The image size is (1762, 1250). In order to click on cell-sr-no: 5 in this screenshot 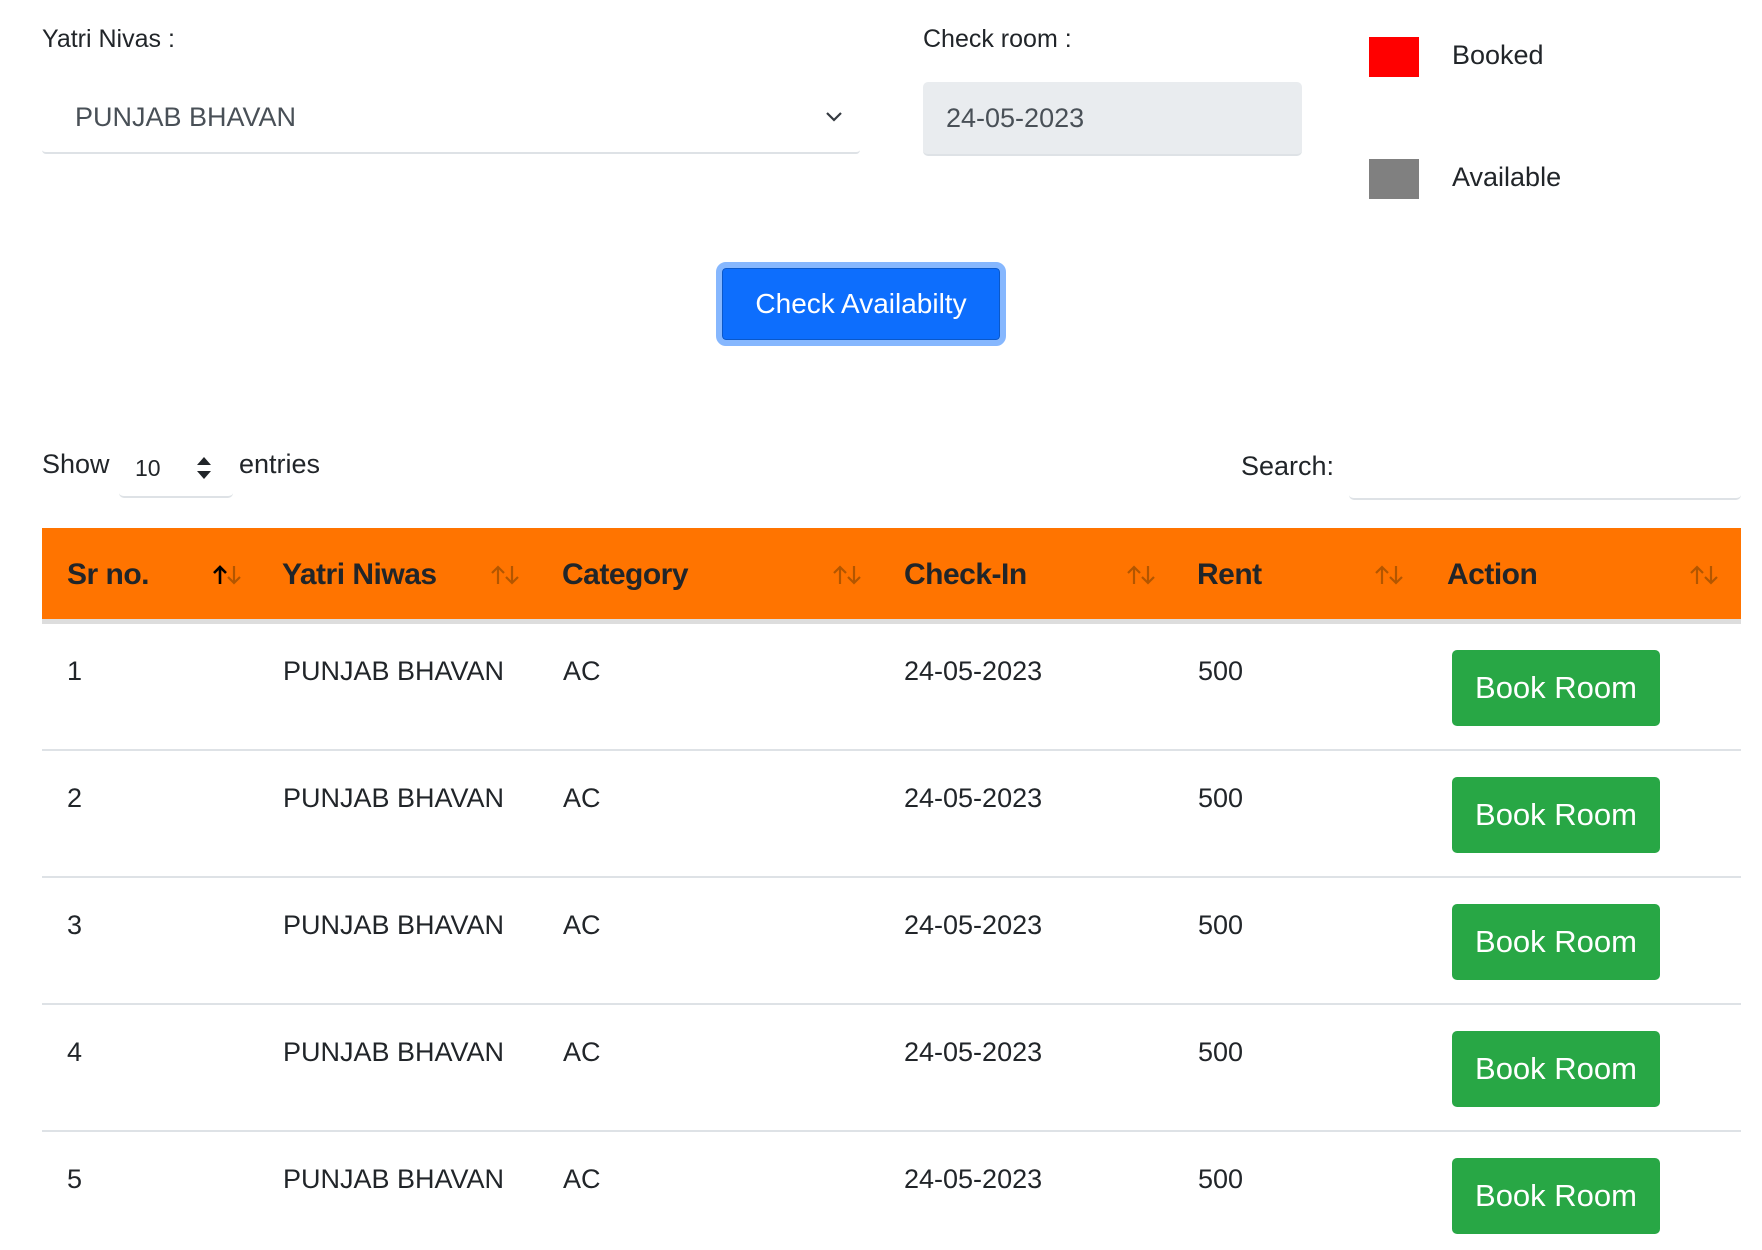, I will do `click(75, 1179)`.